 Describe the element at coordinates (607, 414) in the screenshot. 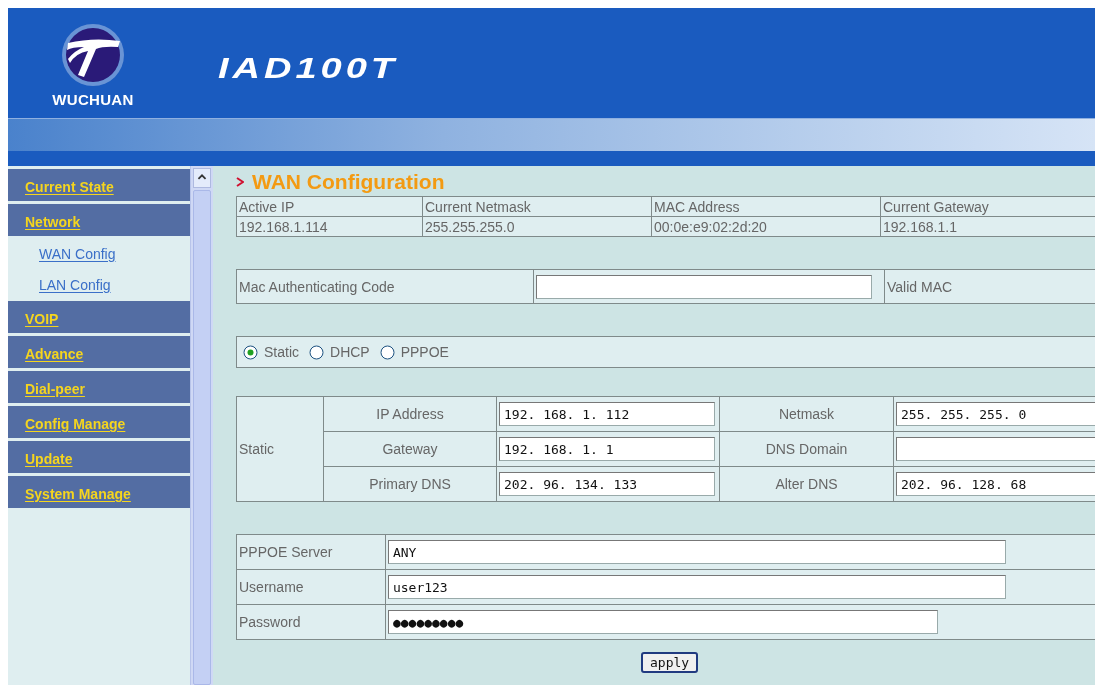

I see `input-field: 192. 168. 1. 112` at that location.